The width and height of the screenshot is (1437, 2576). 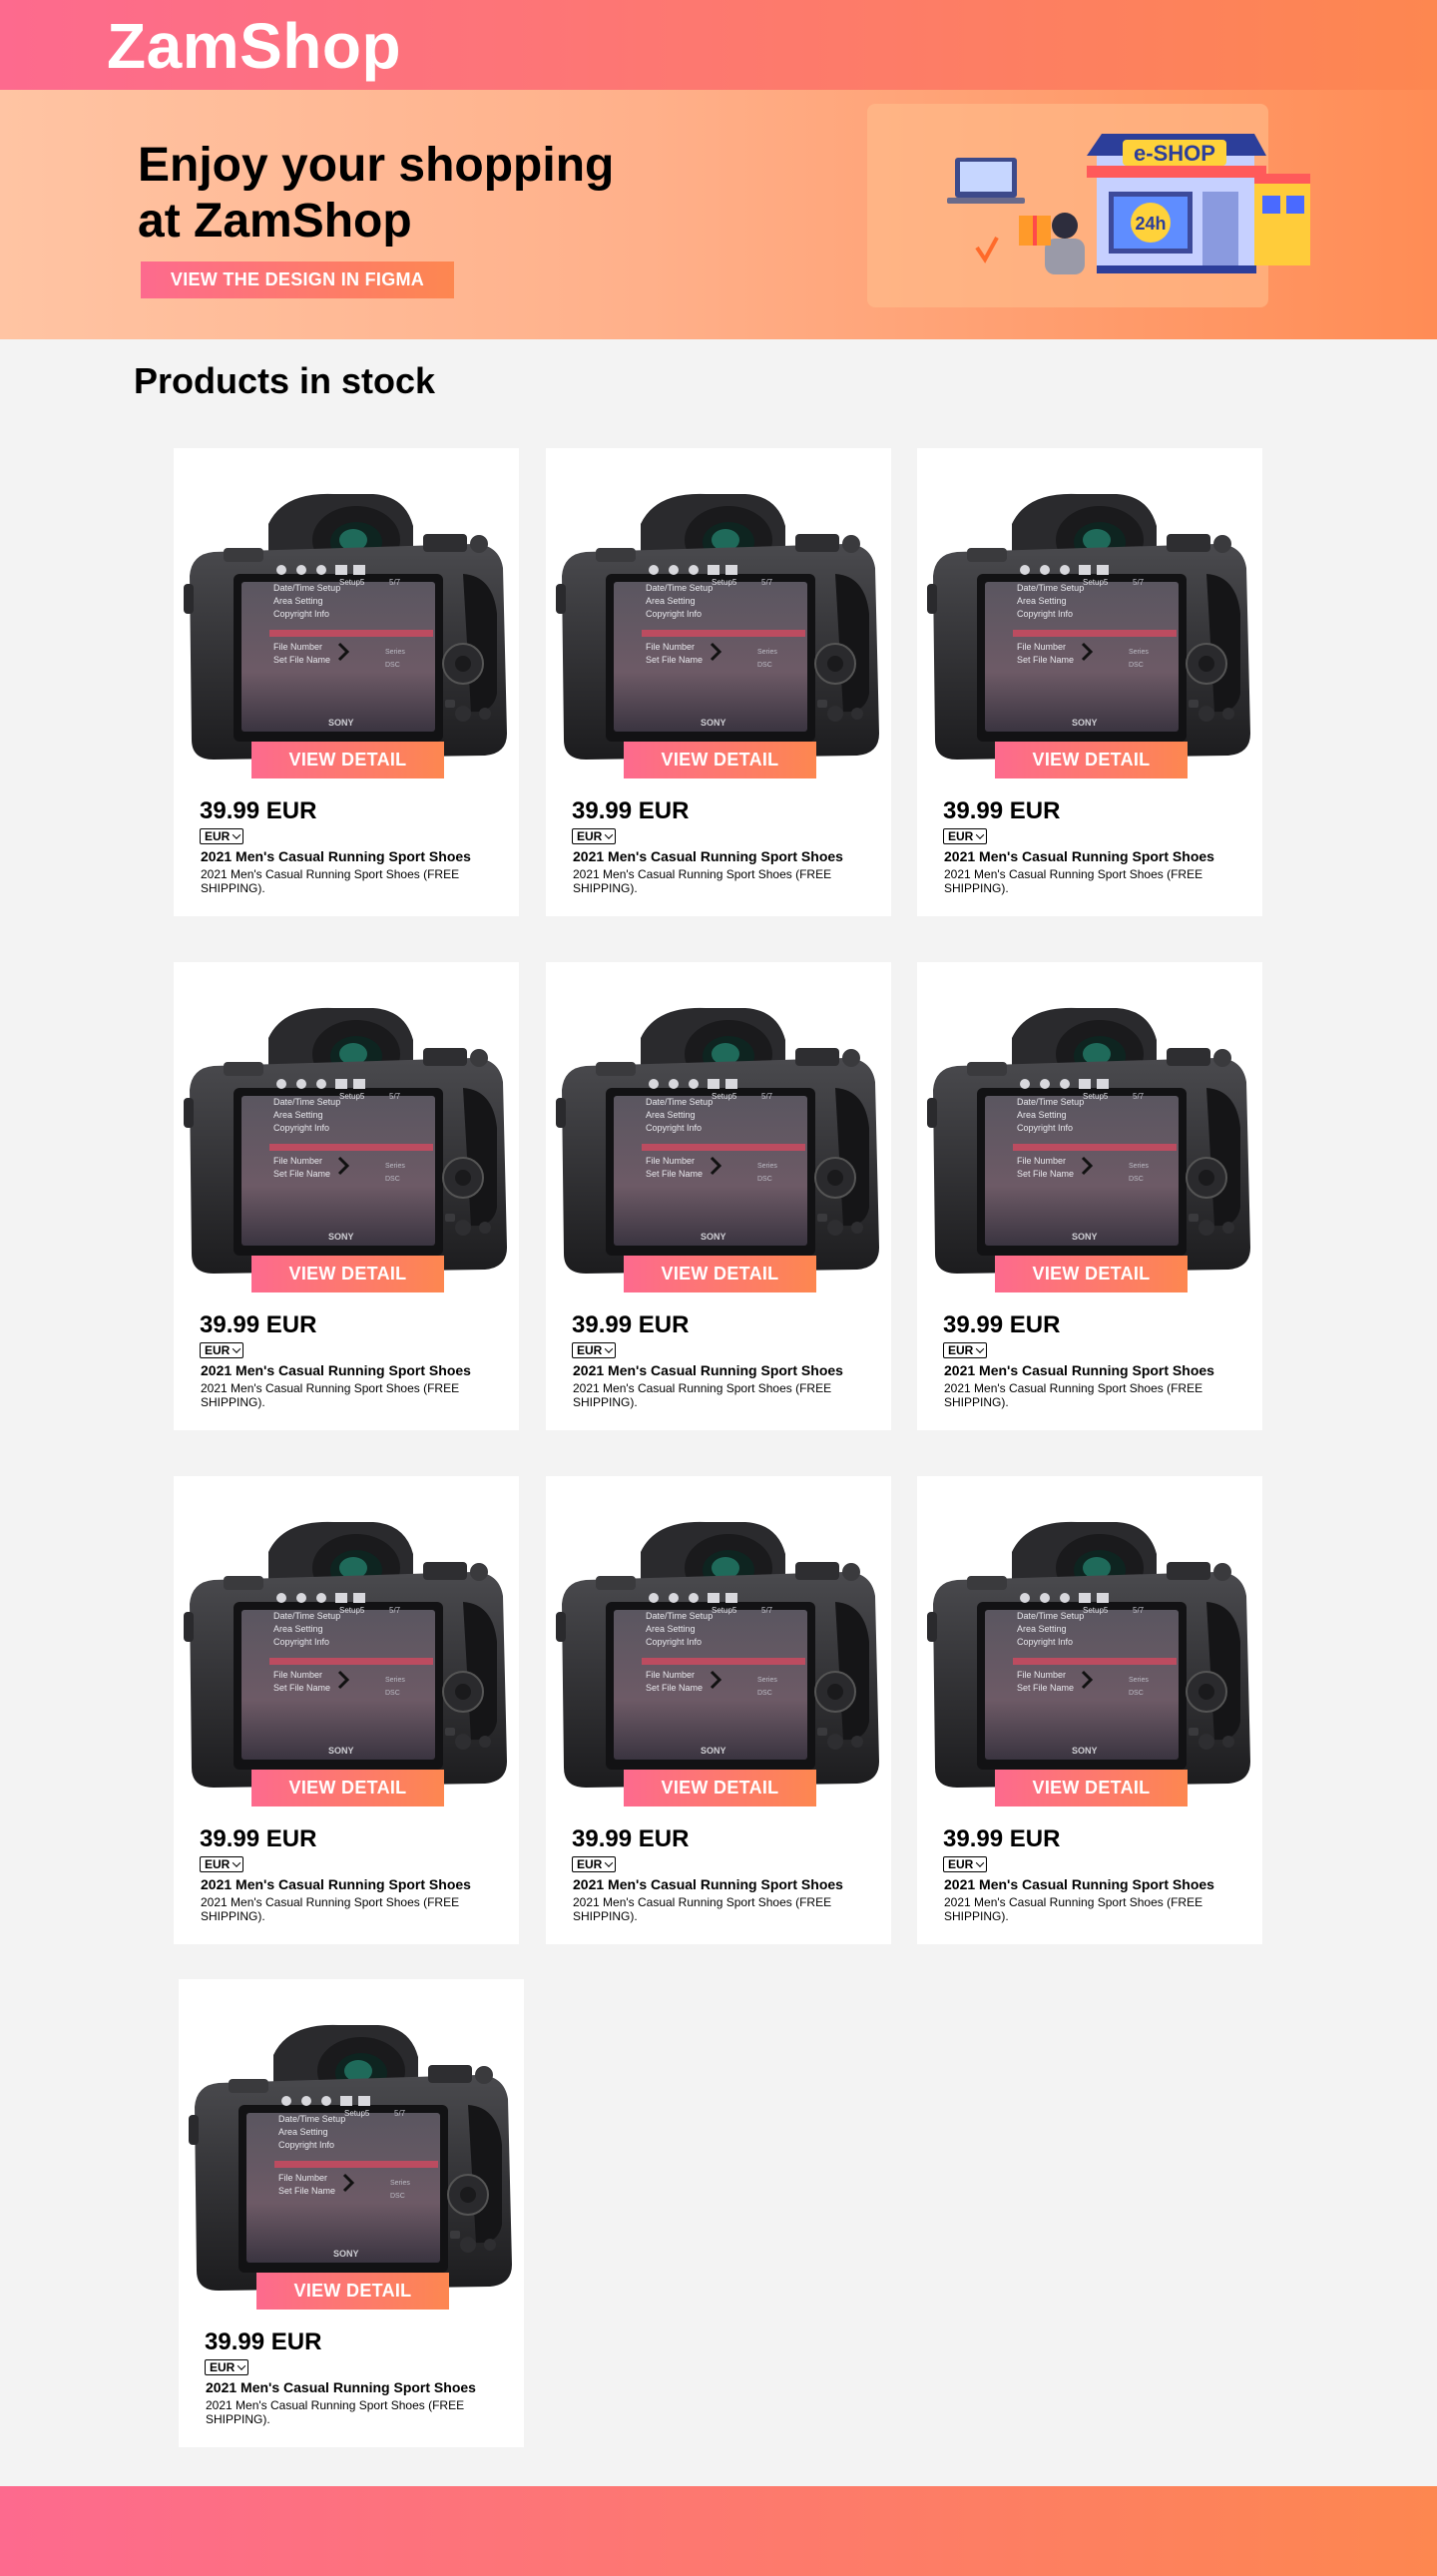 What do you see at coordinates (1088, 205) in the screenshot?
I see `hero-illustration-panel: e-SHOP 24h` at bounding box center [1088, 205].